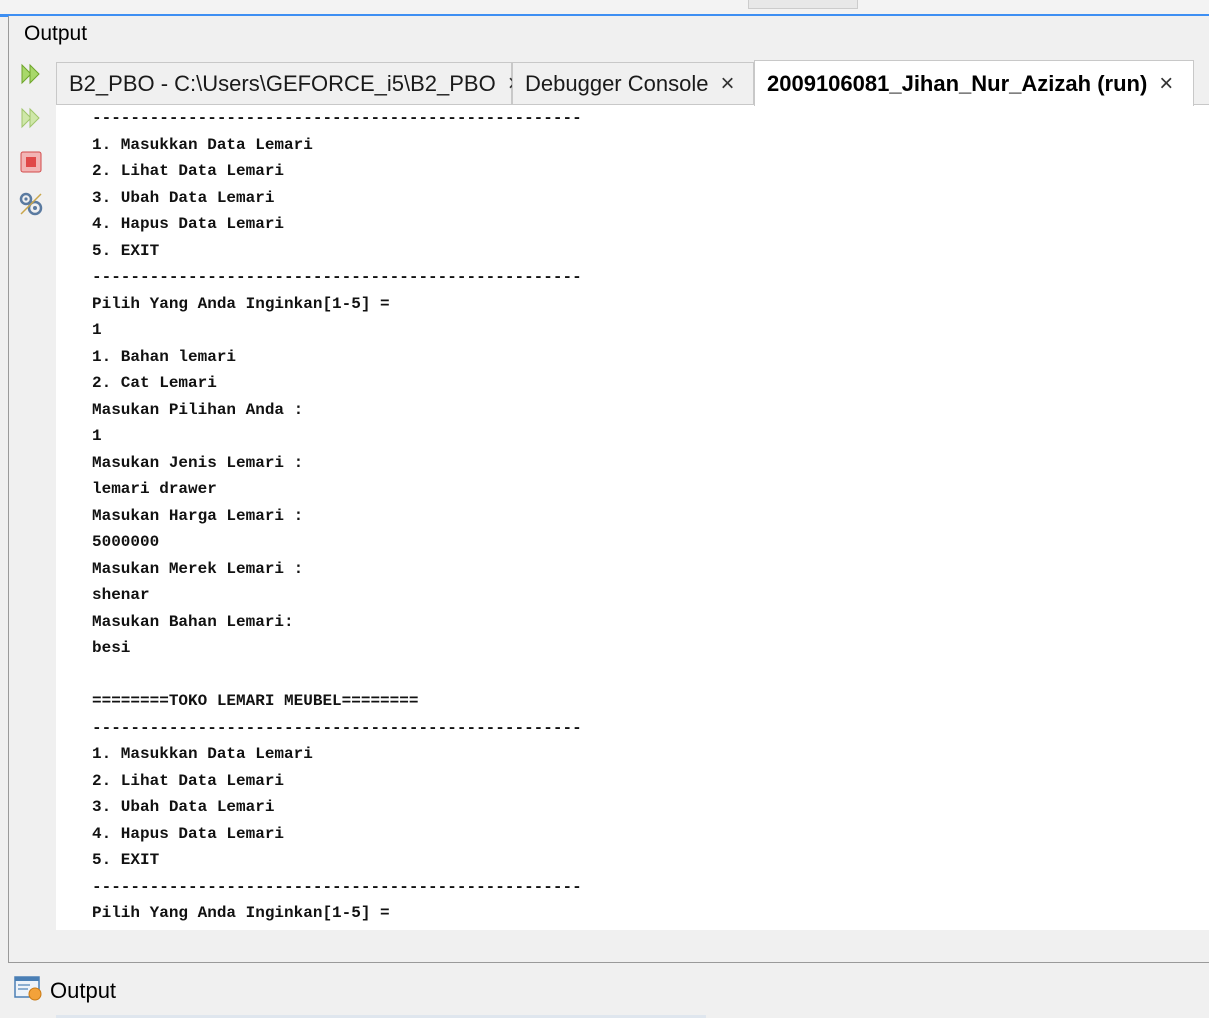 The image size is (1209, 1018). I want to click on cropped-toolbar-fragment, so click(803, 4).